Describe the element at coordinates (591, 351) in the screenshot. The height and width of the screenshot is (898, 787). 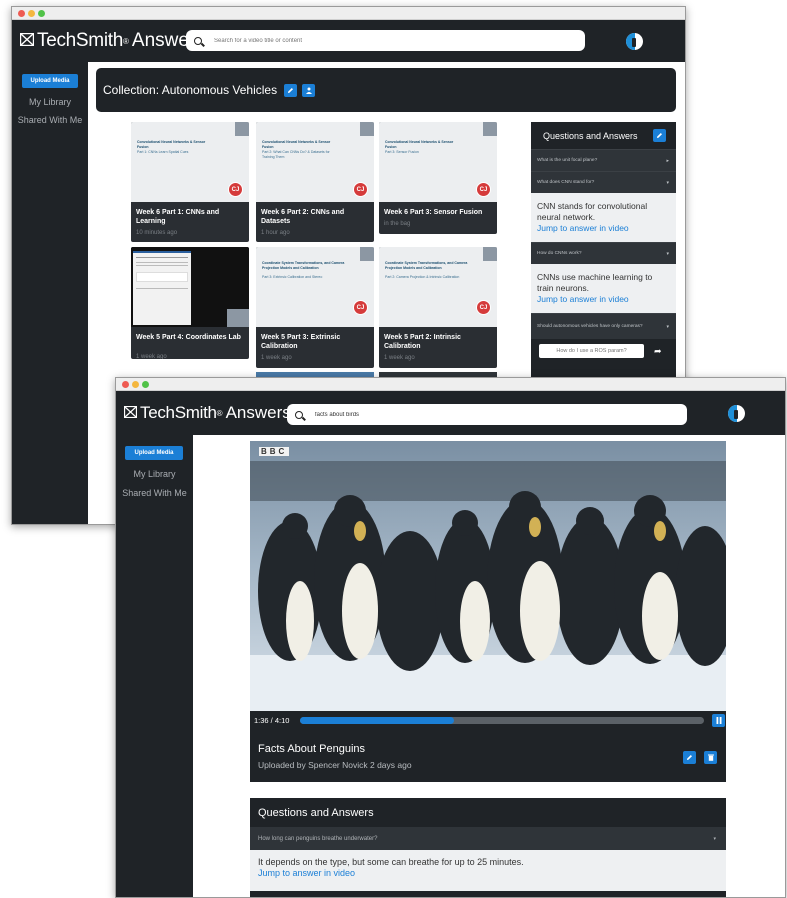
I see `ask-question-input` at that location.